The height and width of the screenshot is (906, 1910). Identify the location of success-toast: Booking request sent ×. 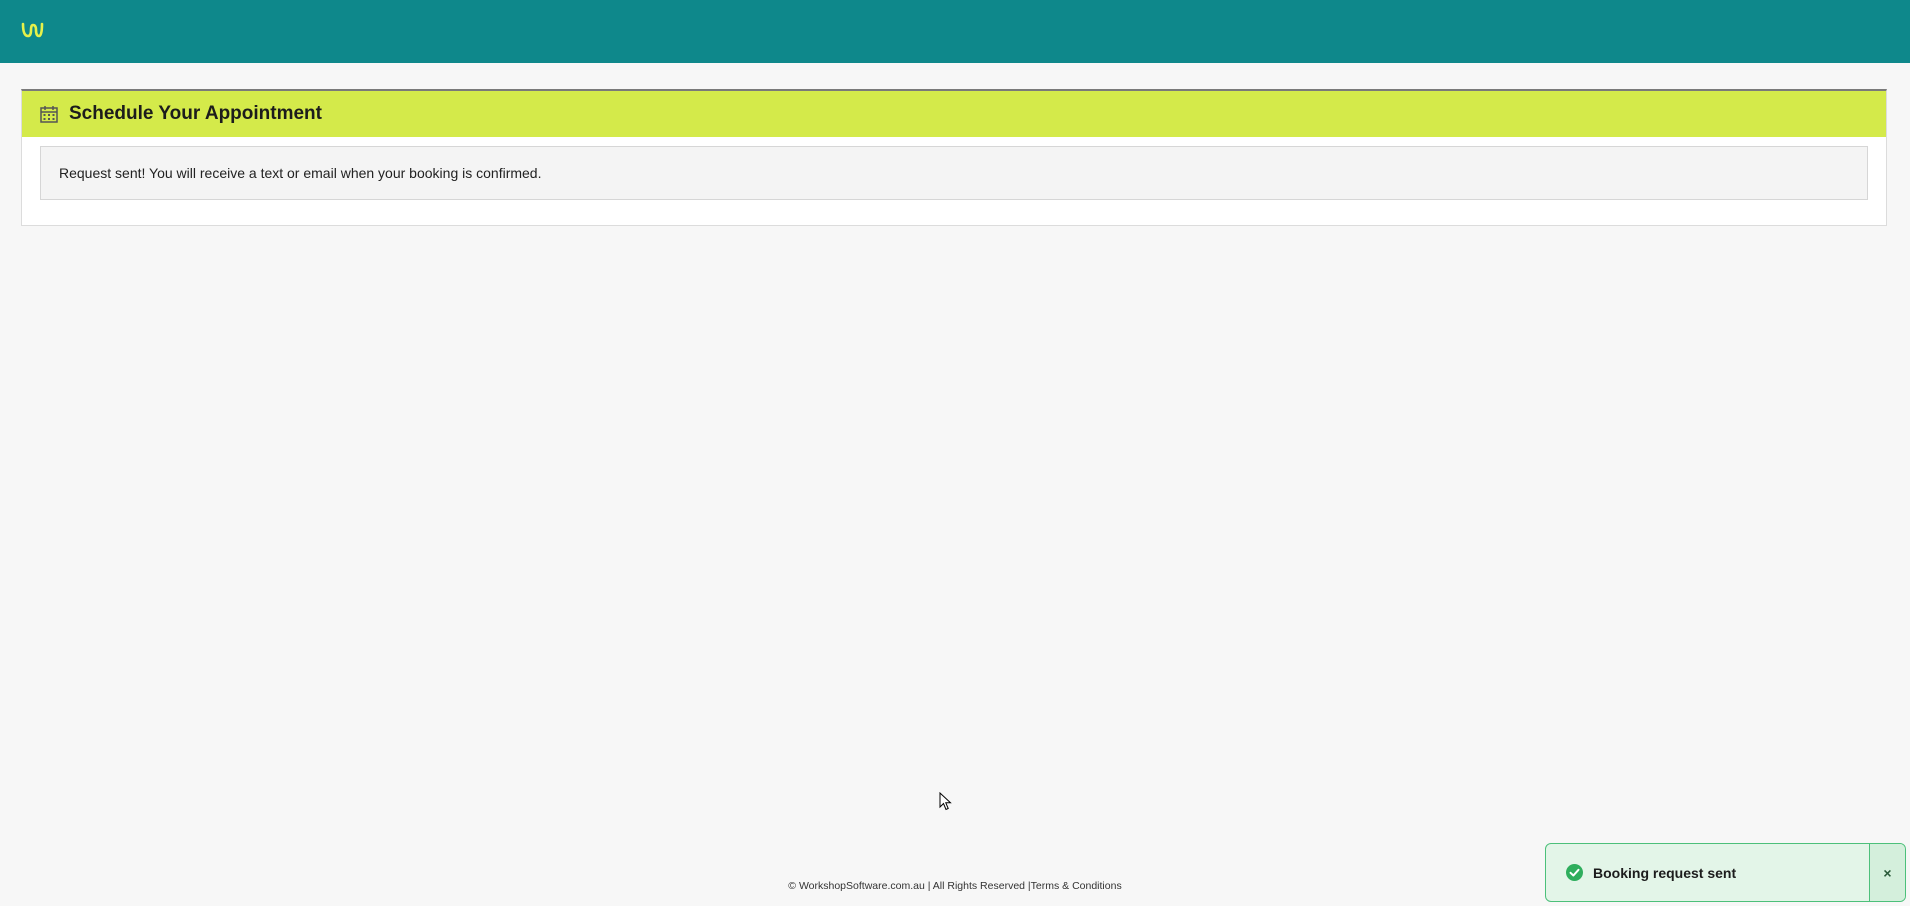
(1725, 872).